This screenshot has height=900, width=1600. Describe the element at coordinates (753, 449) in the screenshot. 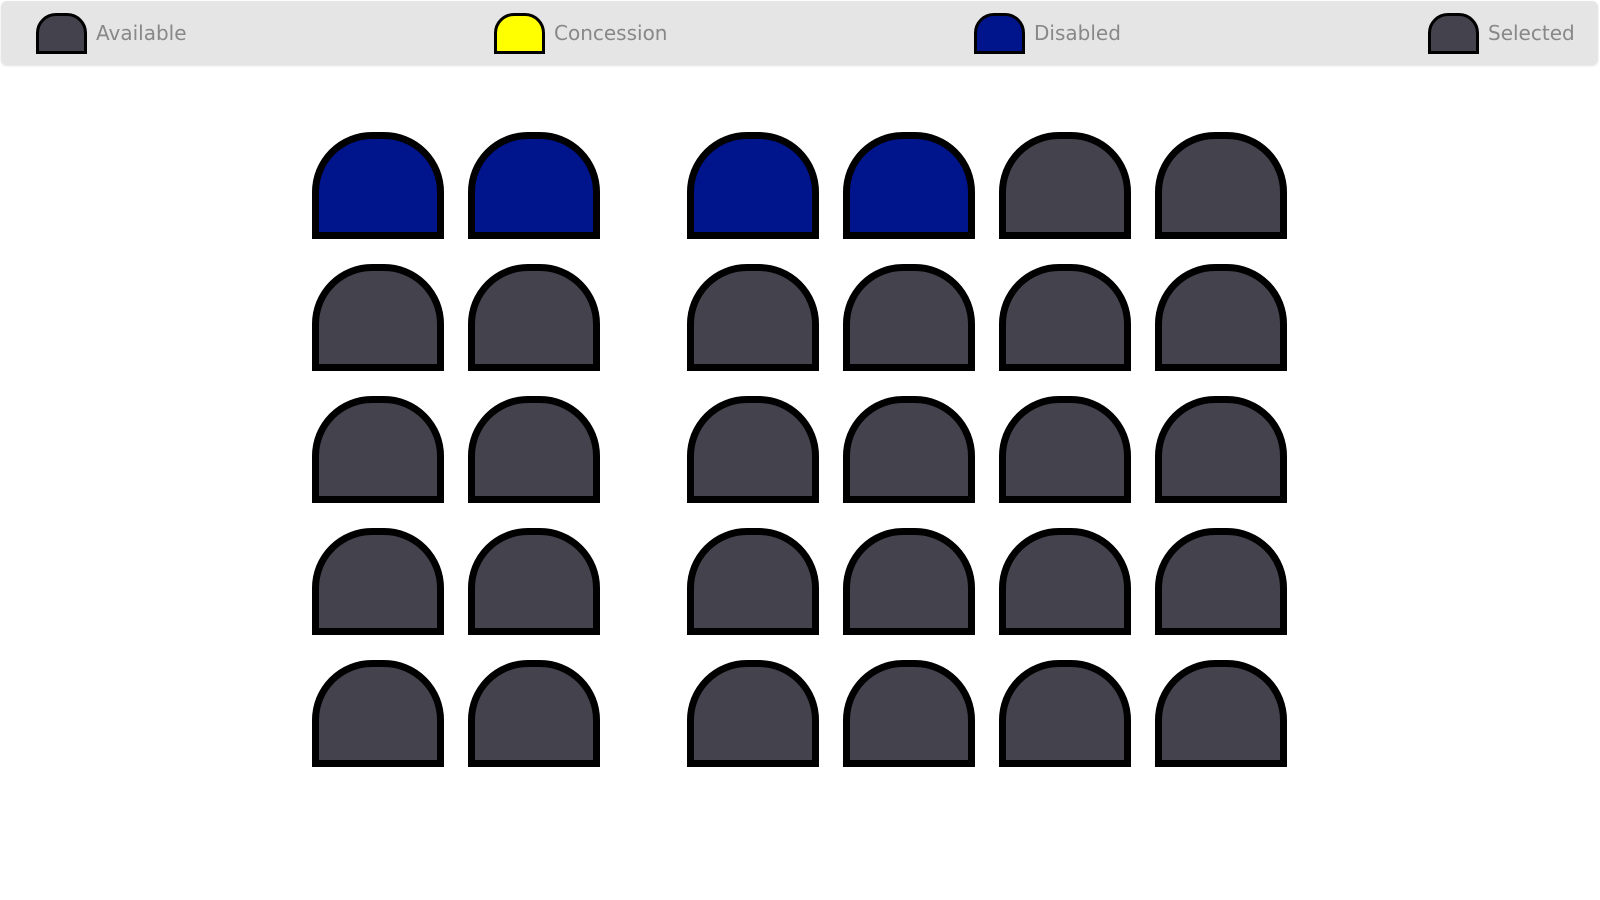

I see `seat-right-r3-c1` at that location.